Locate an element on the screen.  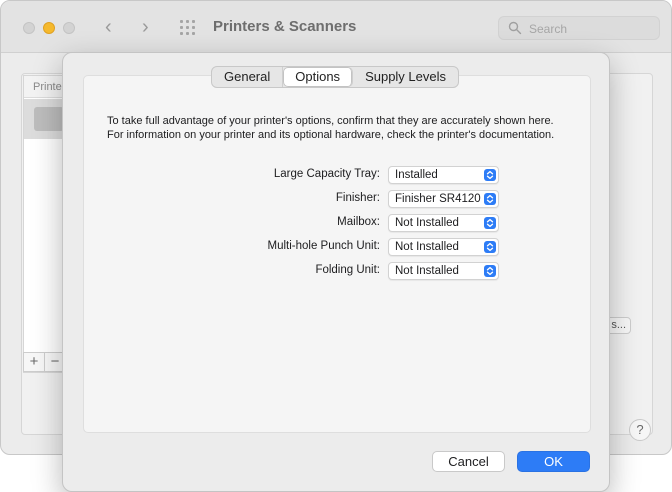
close-window-button is located at coordinates (29, 28).